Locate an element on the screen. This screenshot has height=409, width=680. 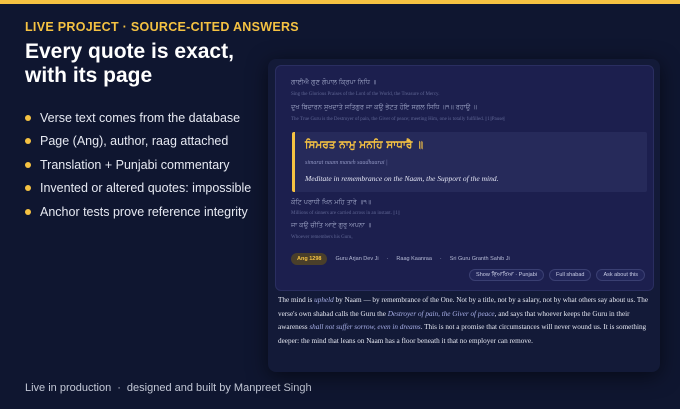
feature-item: Translation + Punjabi commentary is located at coordinates (145, 165).